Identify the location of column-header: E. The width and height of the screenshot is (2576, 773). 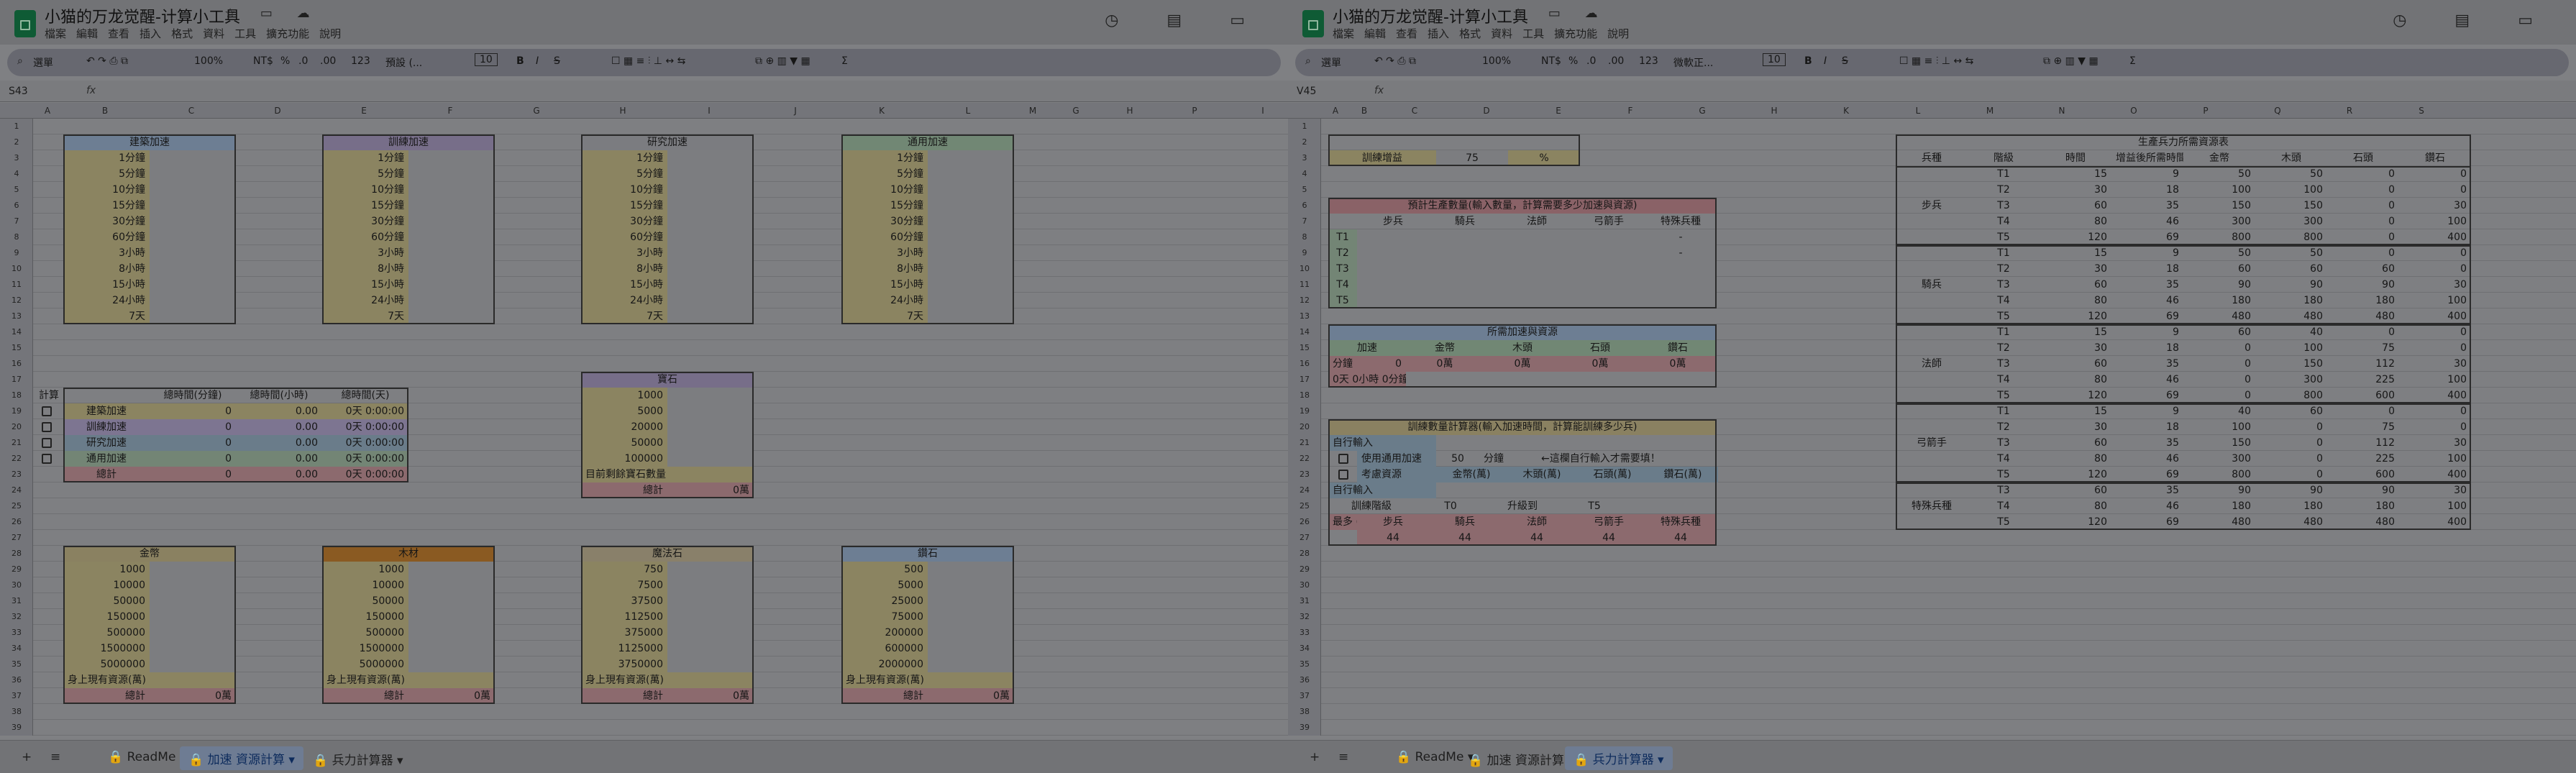
(1558, 111).